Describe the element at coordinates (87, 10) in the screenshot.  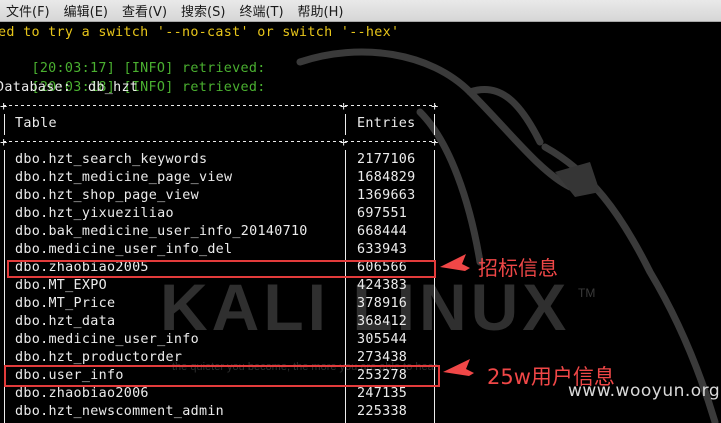
I see `menu-edit: 编辑(E)` at that location.